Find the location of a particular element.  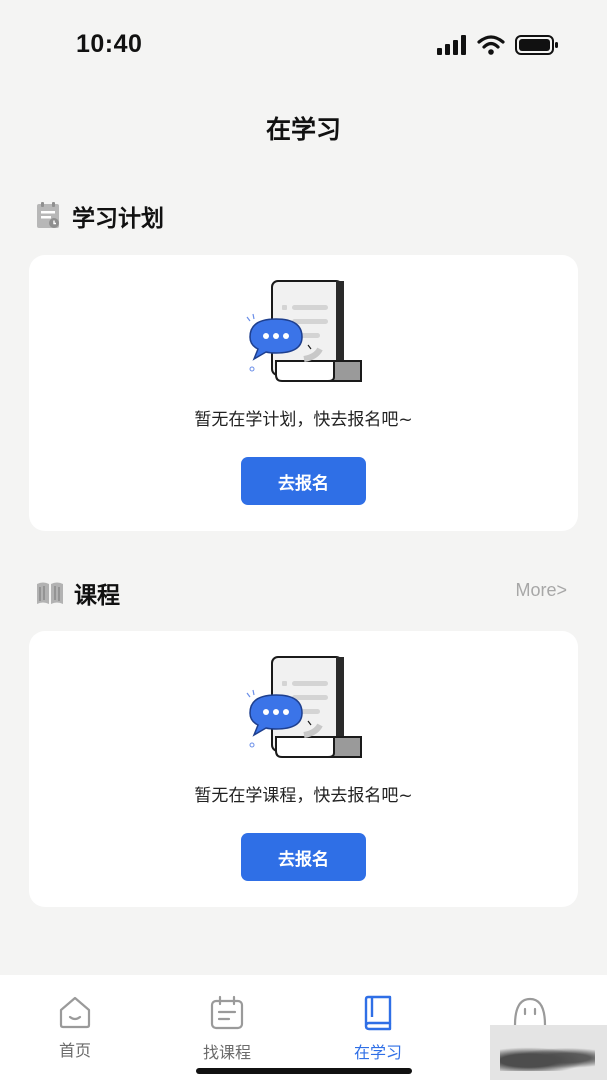

plan-empty-text: 暂无在学计划，快去报名吧~ is located at coordinates (303, 420).